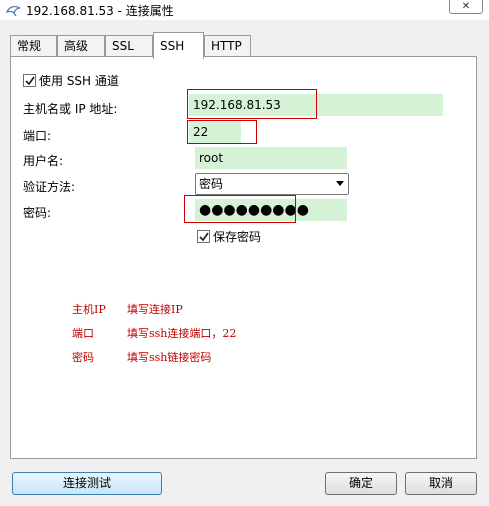 This screenshot has height=506, width=489. Describe the element at coordinates (76, 46) in the screenshot. I see `tab-label: 高级` at that location.